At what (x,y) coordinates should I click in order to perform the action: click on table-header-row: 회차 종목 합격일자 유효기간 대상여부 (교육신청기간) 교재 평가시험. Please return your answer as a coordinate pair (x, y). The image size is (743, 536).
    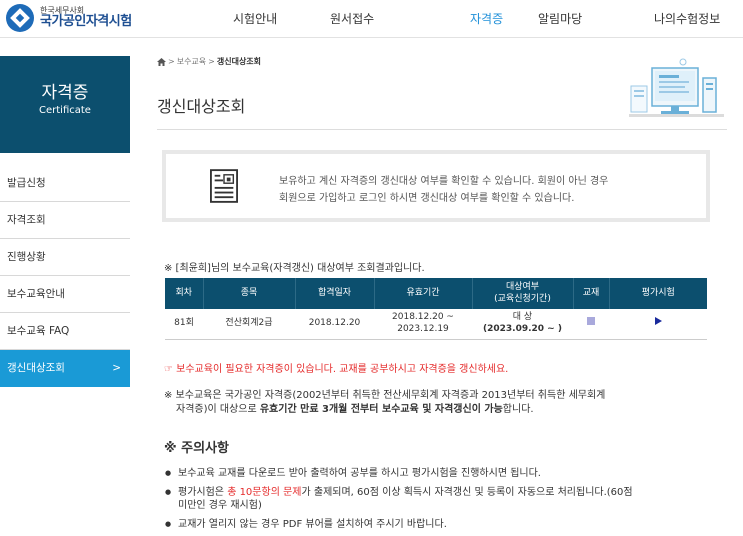
    Looking at the image, I should click on (436, 293).